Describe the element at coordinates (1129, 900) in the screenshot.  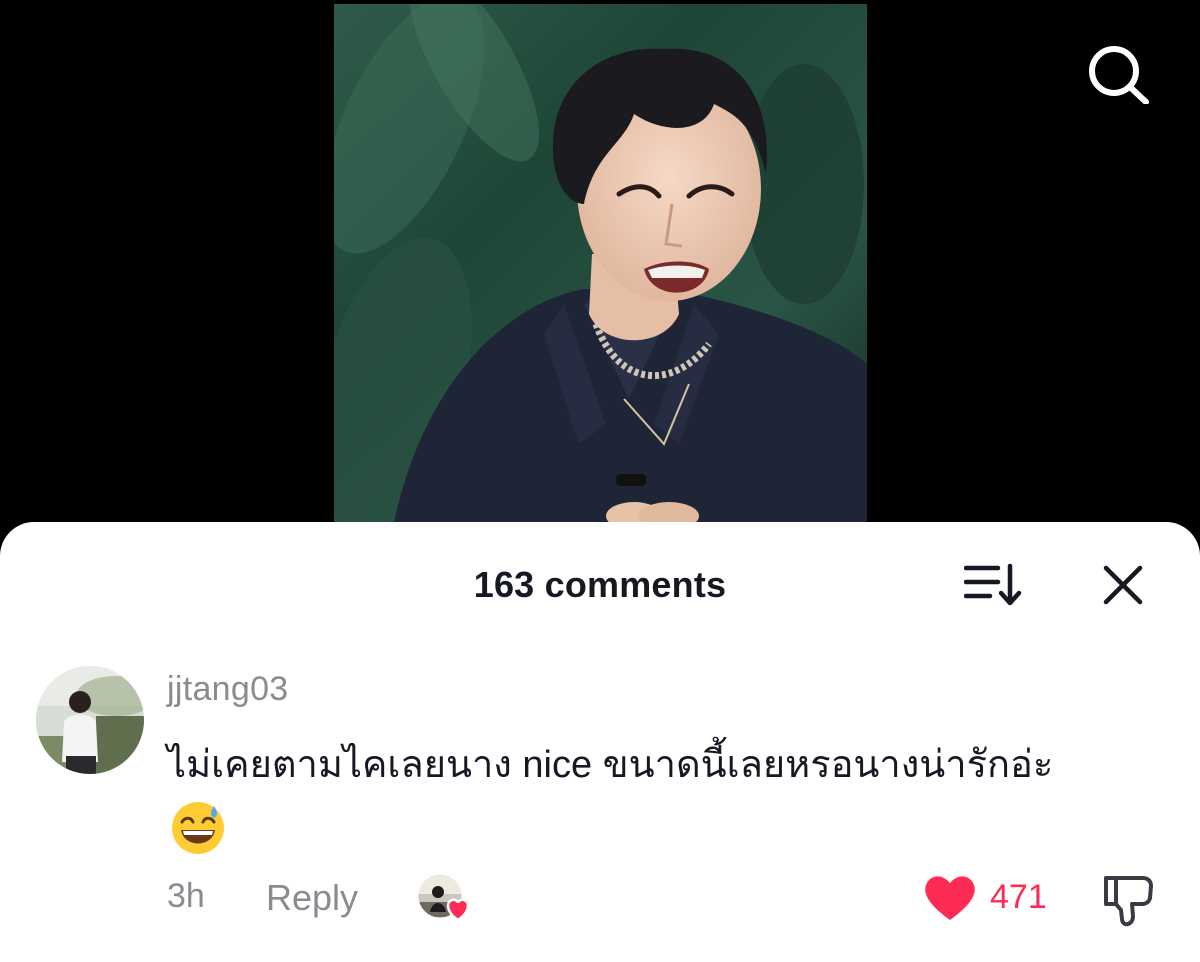
I see `thumbs-down-icon` at that location.